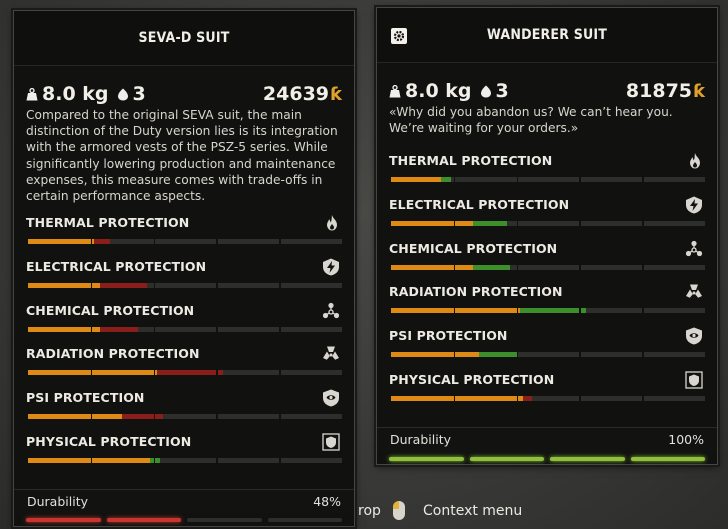 Image resolution: width=728 pixels, height=529 pixels. Describe the element at coordinates (694, 251) in the screenshot. I see `biohazard-icon` at that location.